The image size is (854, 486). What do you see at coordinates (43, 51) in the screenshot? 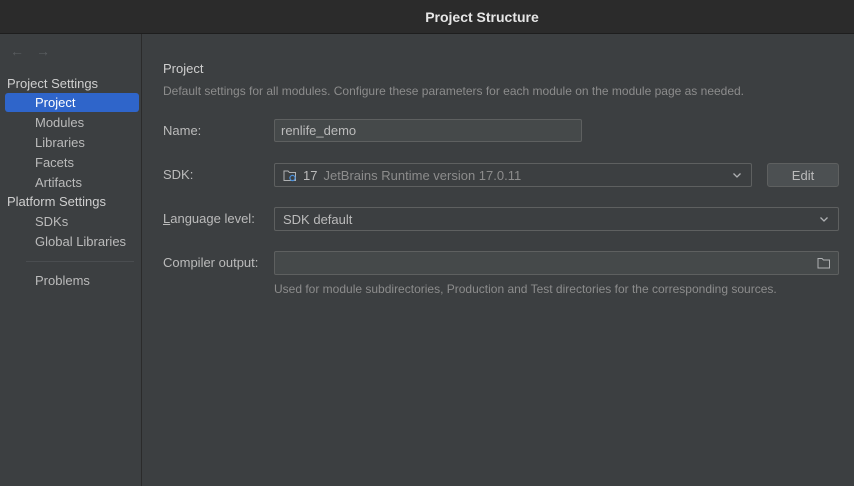
I see `forward-arrow-icon: →` at bounding box center [43, 51].